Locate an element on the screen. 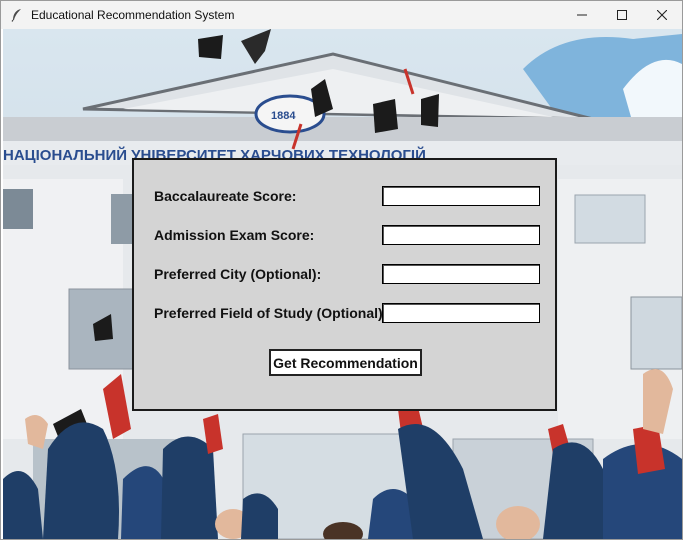 The width and height of the screenshot is (683, 540). get-recommendation-button: Get Recommendation is located at coordinates (345, 362).